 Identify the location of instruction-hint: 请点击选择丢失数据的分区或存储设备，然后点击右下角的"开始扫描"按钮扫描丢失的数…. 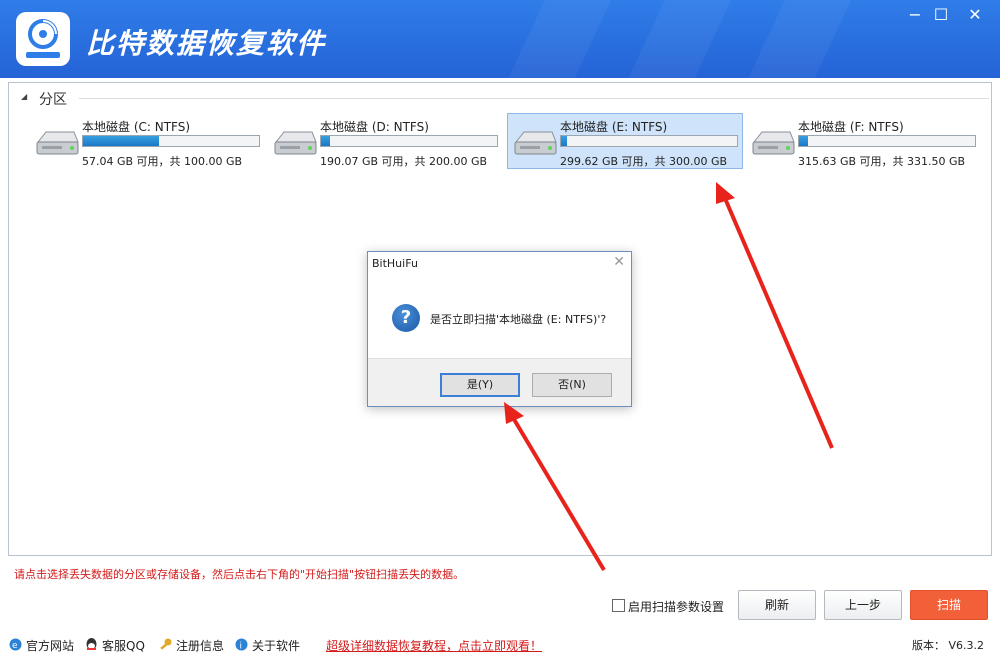
(239, 574).